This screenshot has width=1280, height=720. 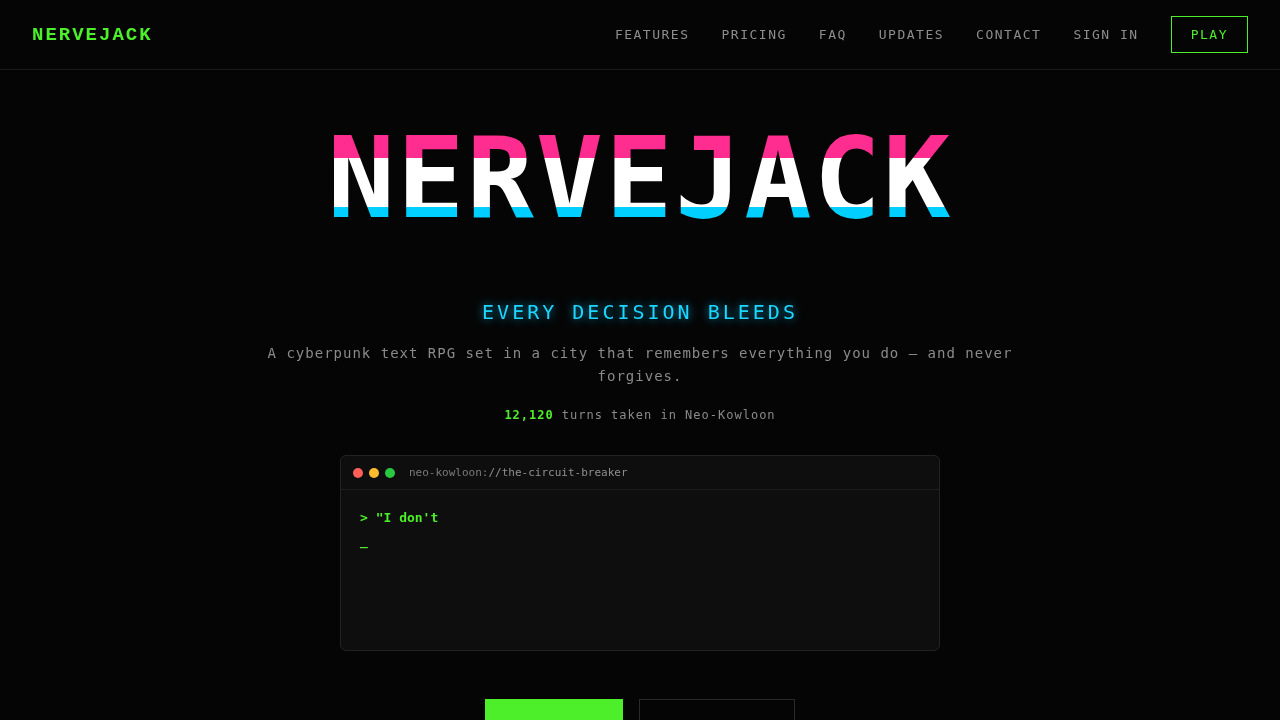 What do you see at coordinates (911, 34) in the screenshot?
I see `nav-link: UPDATES` at bounding box center [911, 34].